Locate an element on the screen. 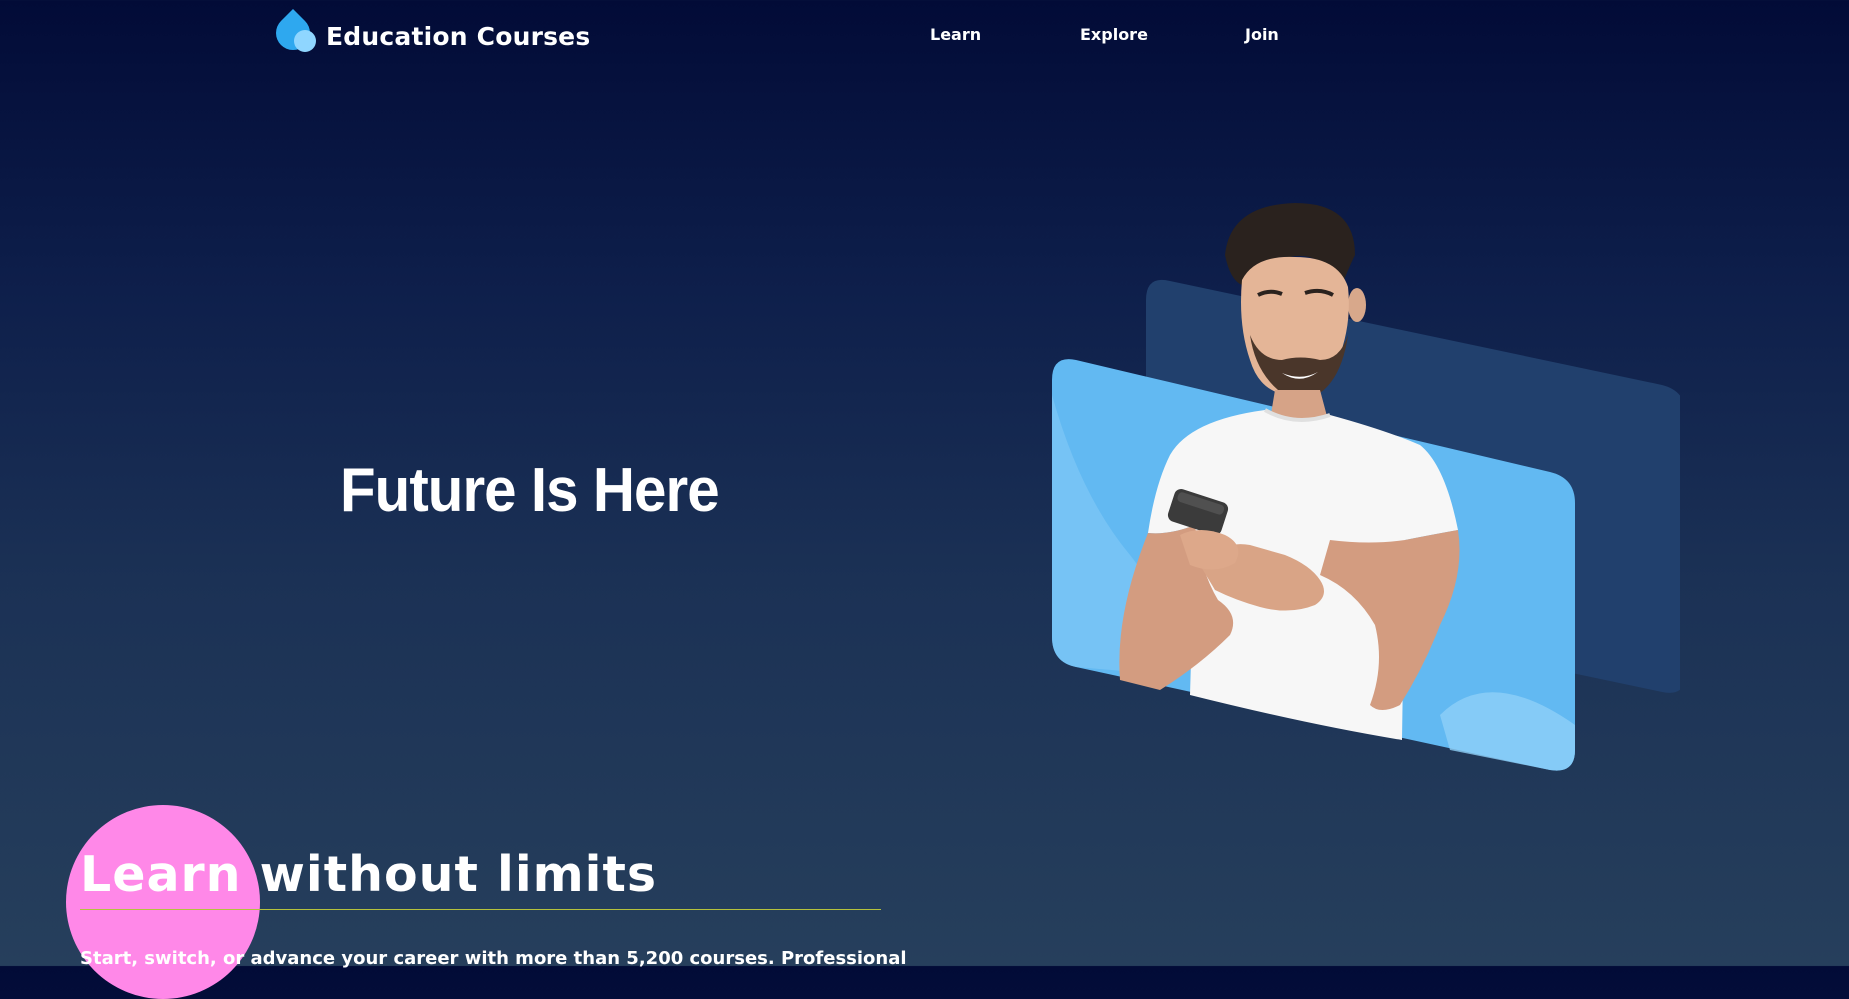 The image size is (1849, 999). section-divider is located at coordinates (480, 909).